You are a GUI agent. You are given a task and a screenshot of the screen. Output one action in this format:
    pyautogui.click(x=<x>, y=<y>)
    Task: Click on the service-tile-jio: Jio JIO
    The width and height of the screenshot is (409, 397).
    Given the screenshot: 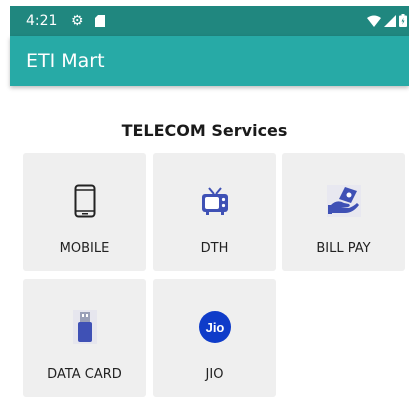 What is the action you would take?
    pyautogui.click(x=214, y=338)
    